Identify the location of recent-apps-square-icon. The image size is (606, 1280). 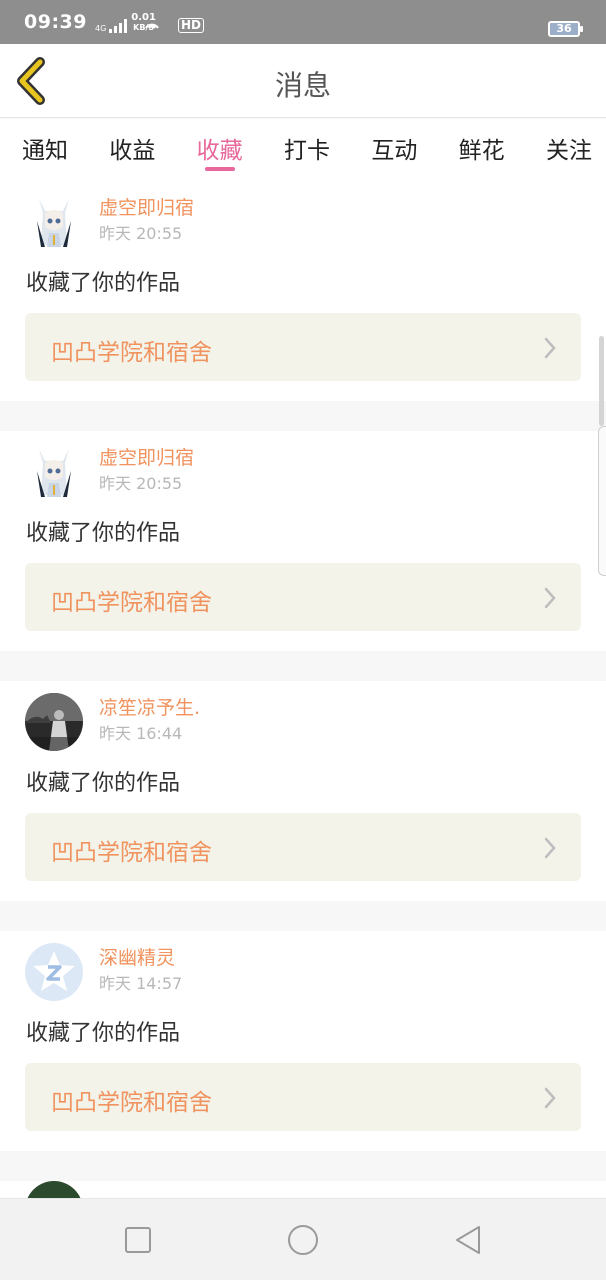
(138, 1240).